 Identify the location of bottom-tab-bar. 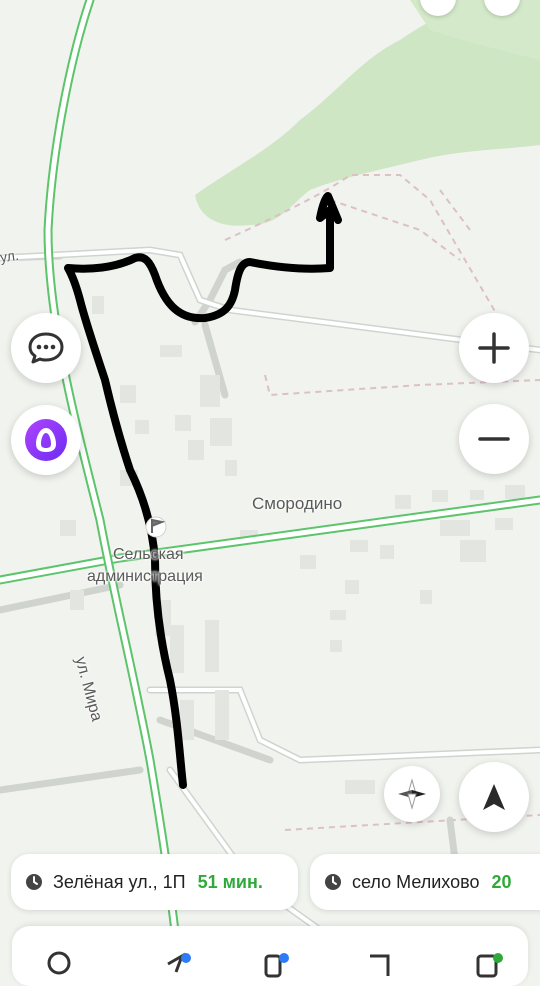
(270, 956).